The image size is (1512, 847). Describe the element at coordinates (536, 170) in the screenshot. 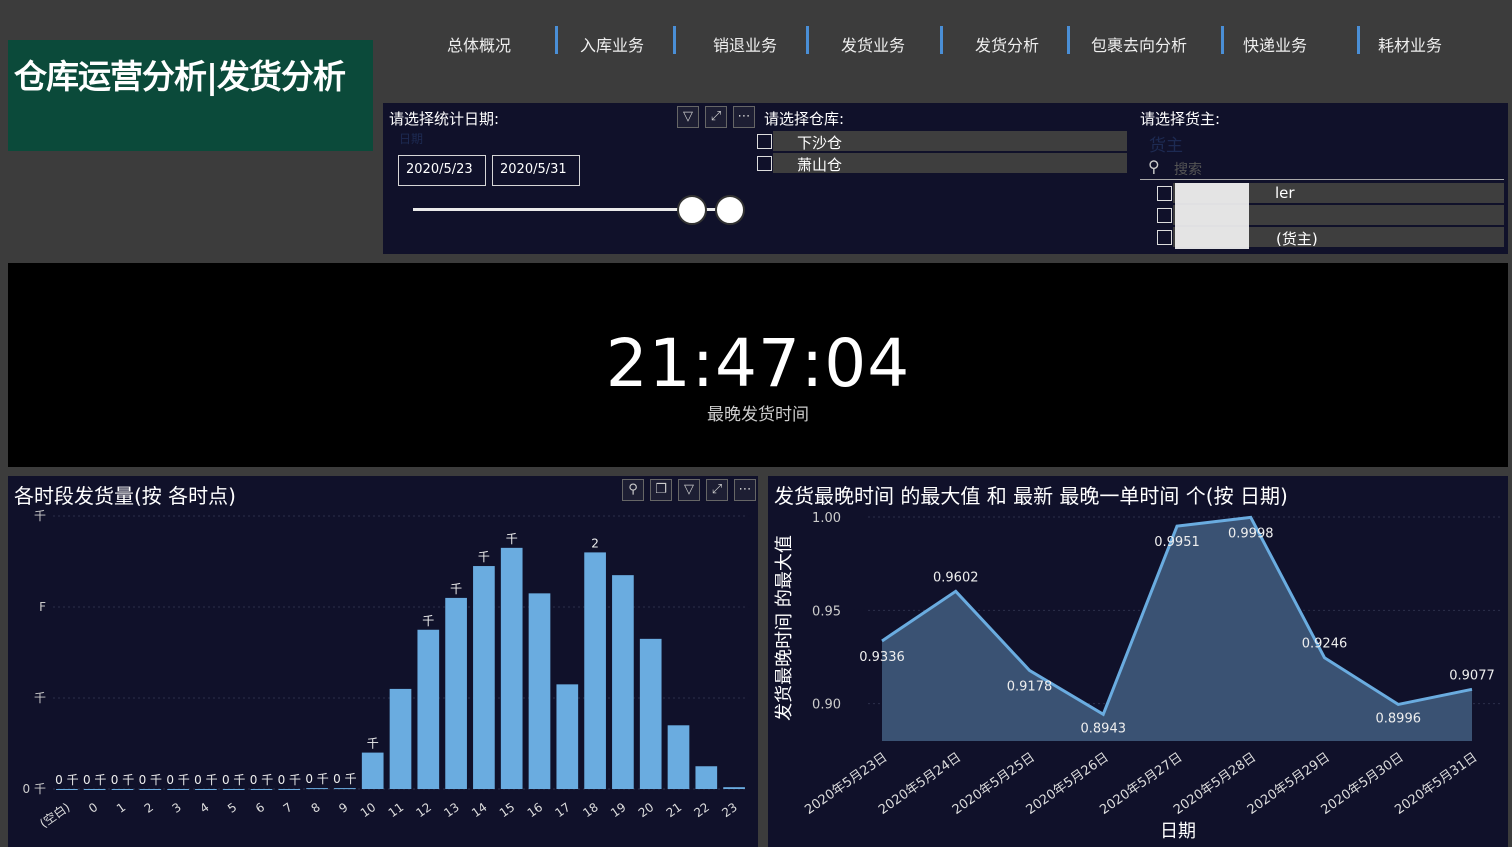

I see `end-date-input: 2020/5/31` at that location.